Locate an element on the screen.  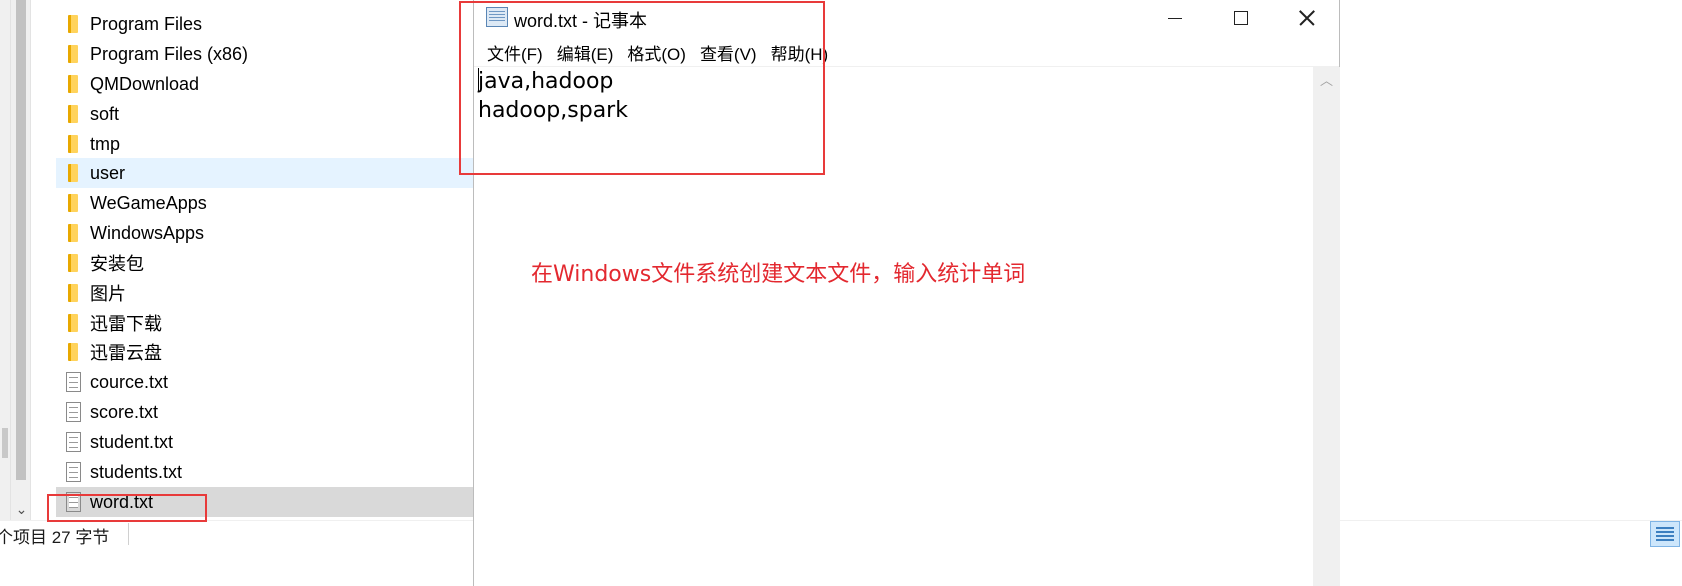
list-item: WindowsApps is located at coordinates (291, 233).